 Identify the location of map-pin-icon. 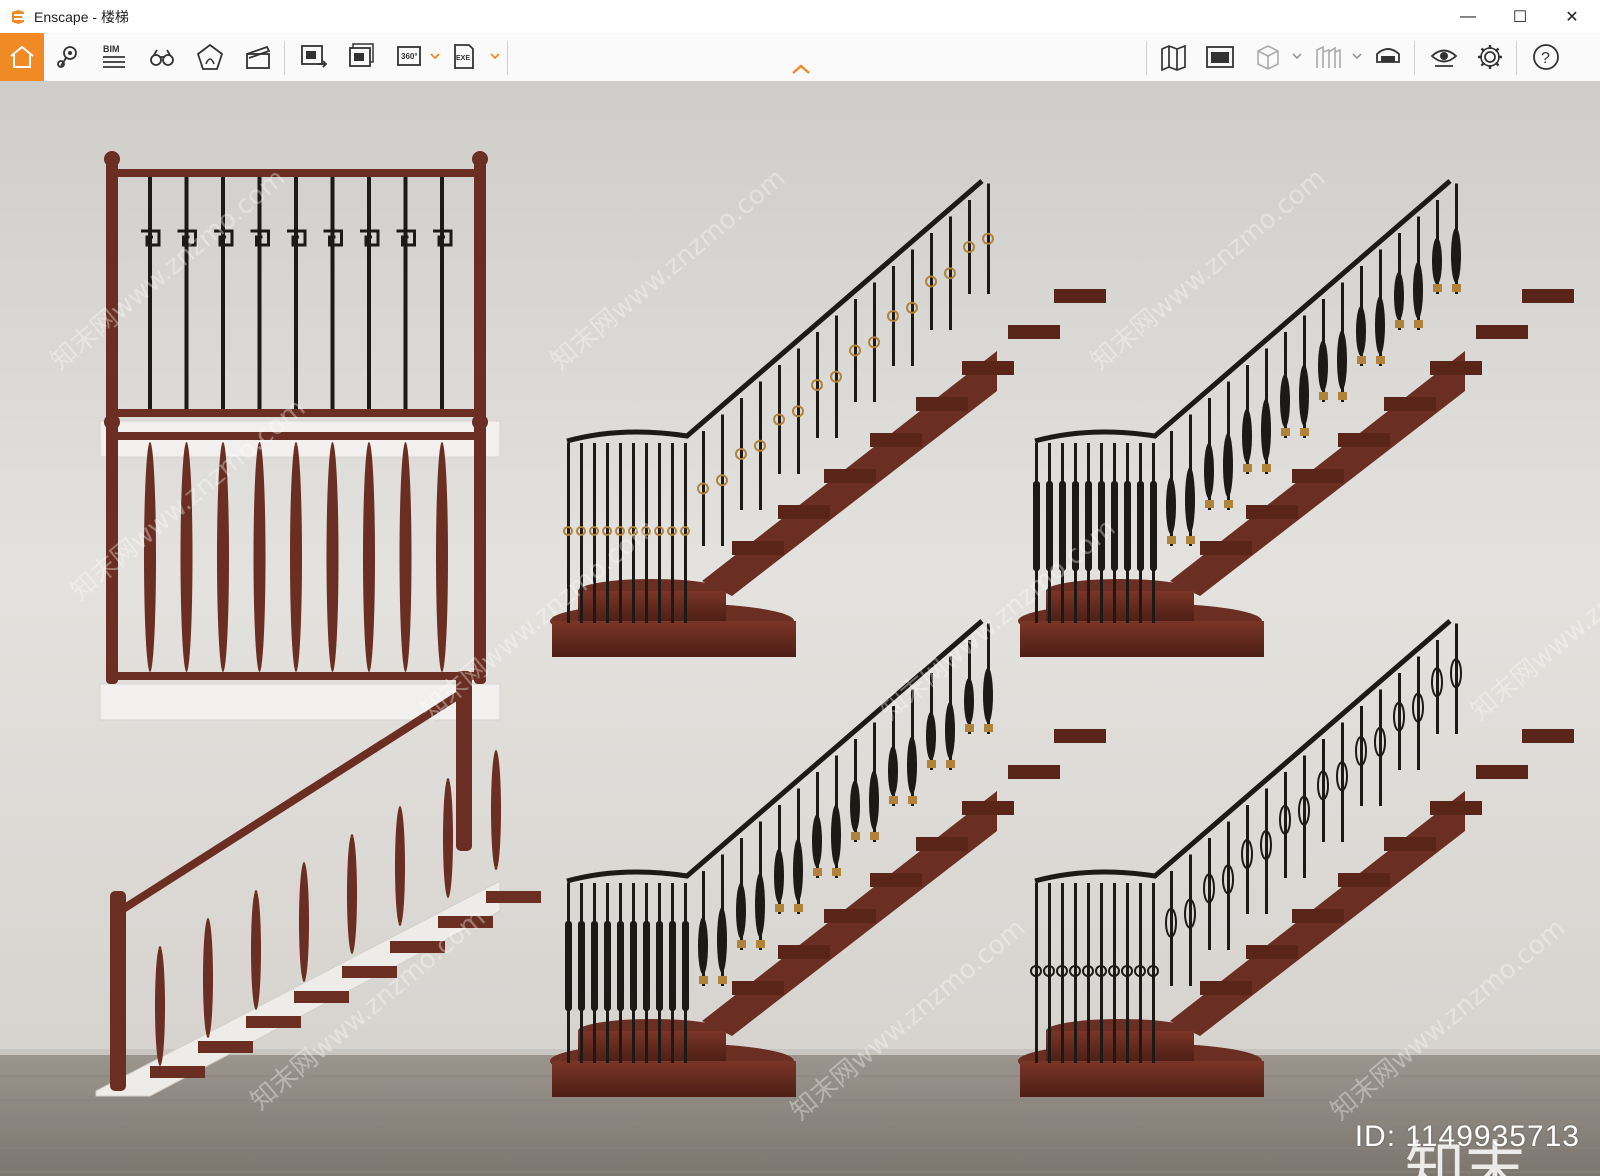
(67, 57).